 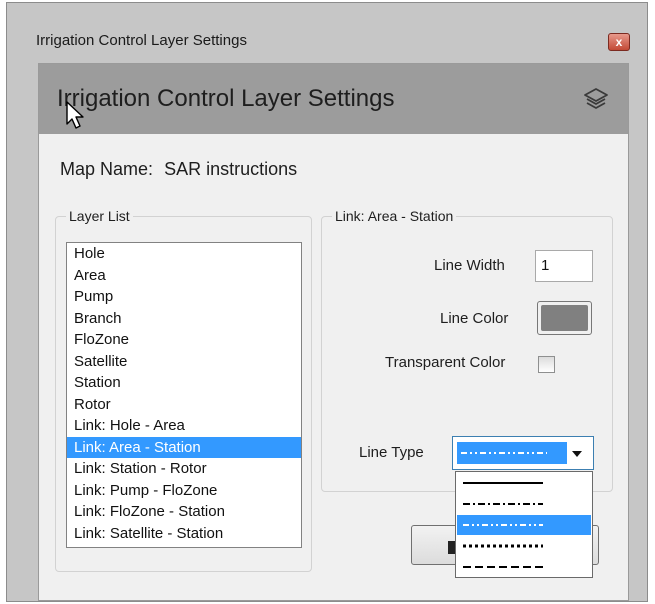 I want to click on map-name-row: Map Name: SAR instructions, so click(x=178, y=169).